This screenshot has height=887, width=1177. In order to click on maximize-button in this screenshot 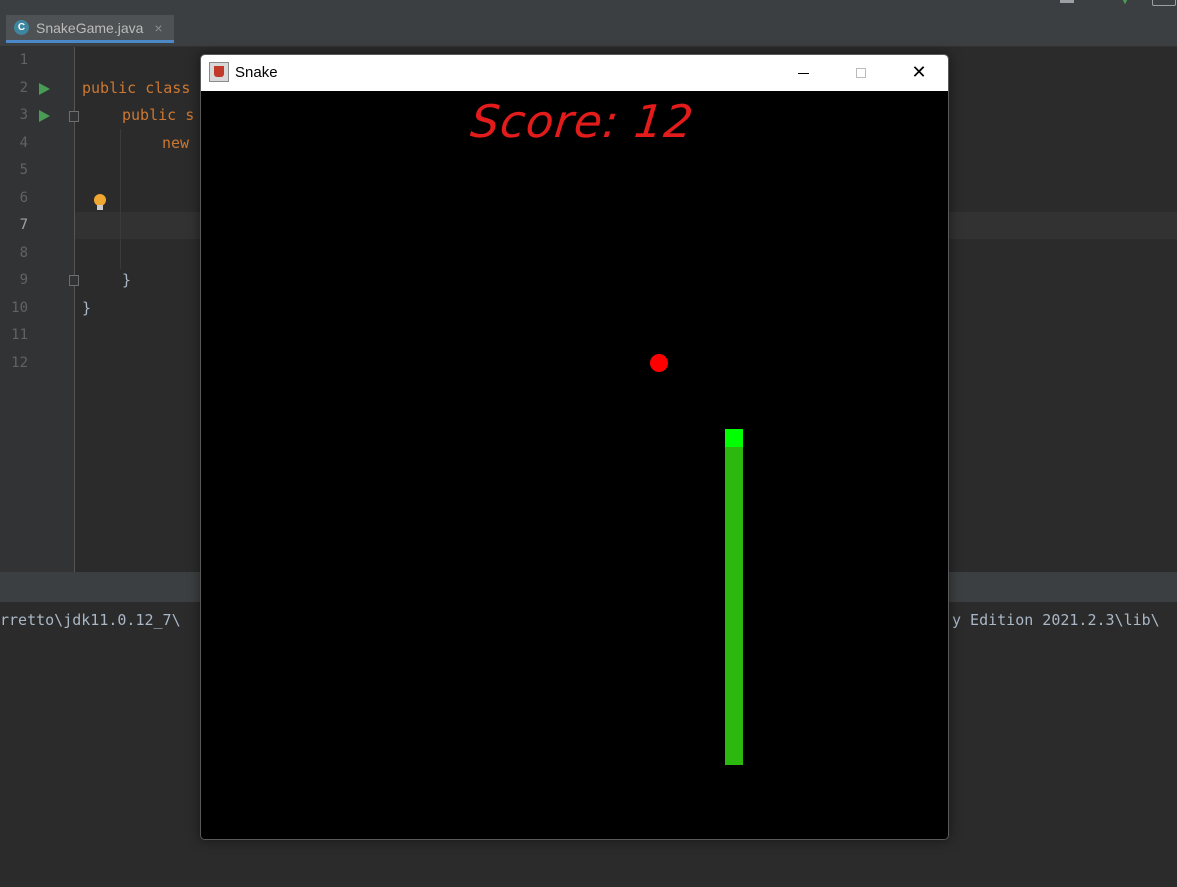, I will do `click(861, 73)`.